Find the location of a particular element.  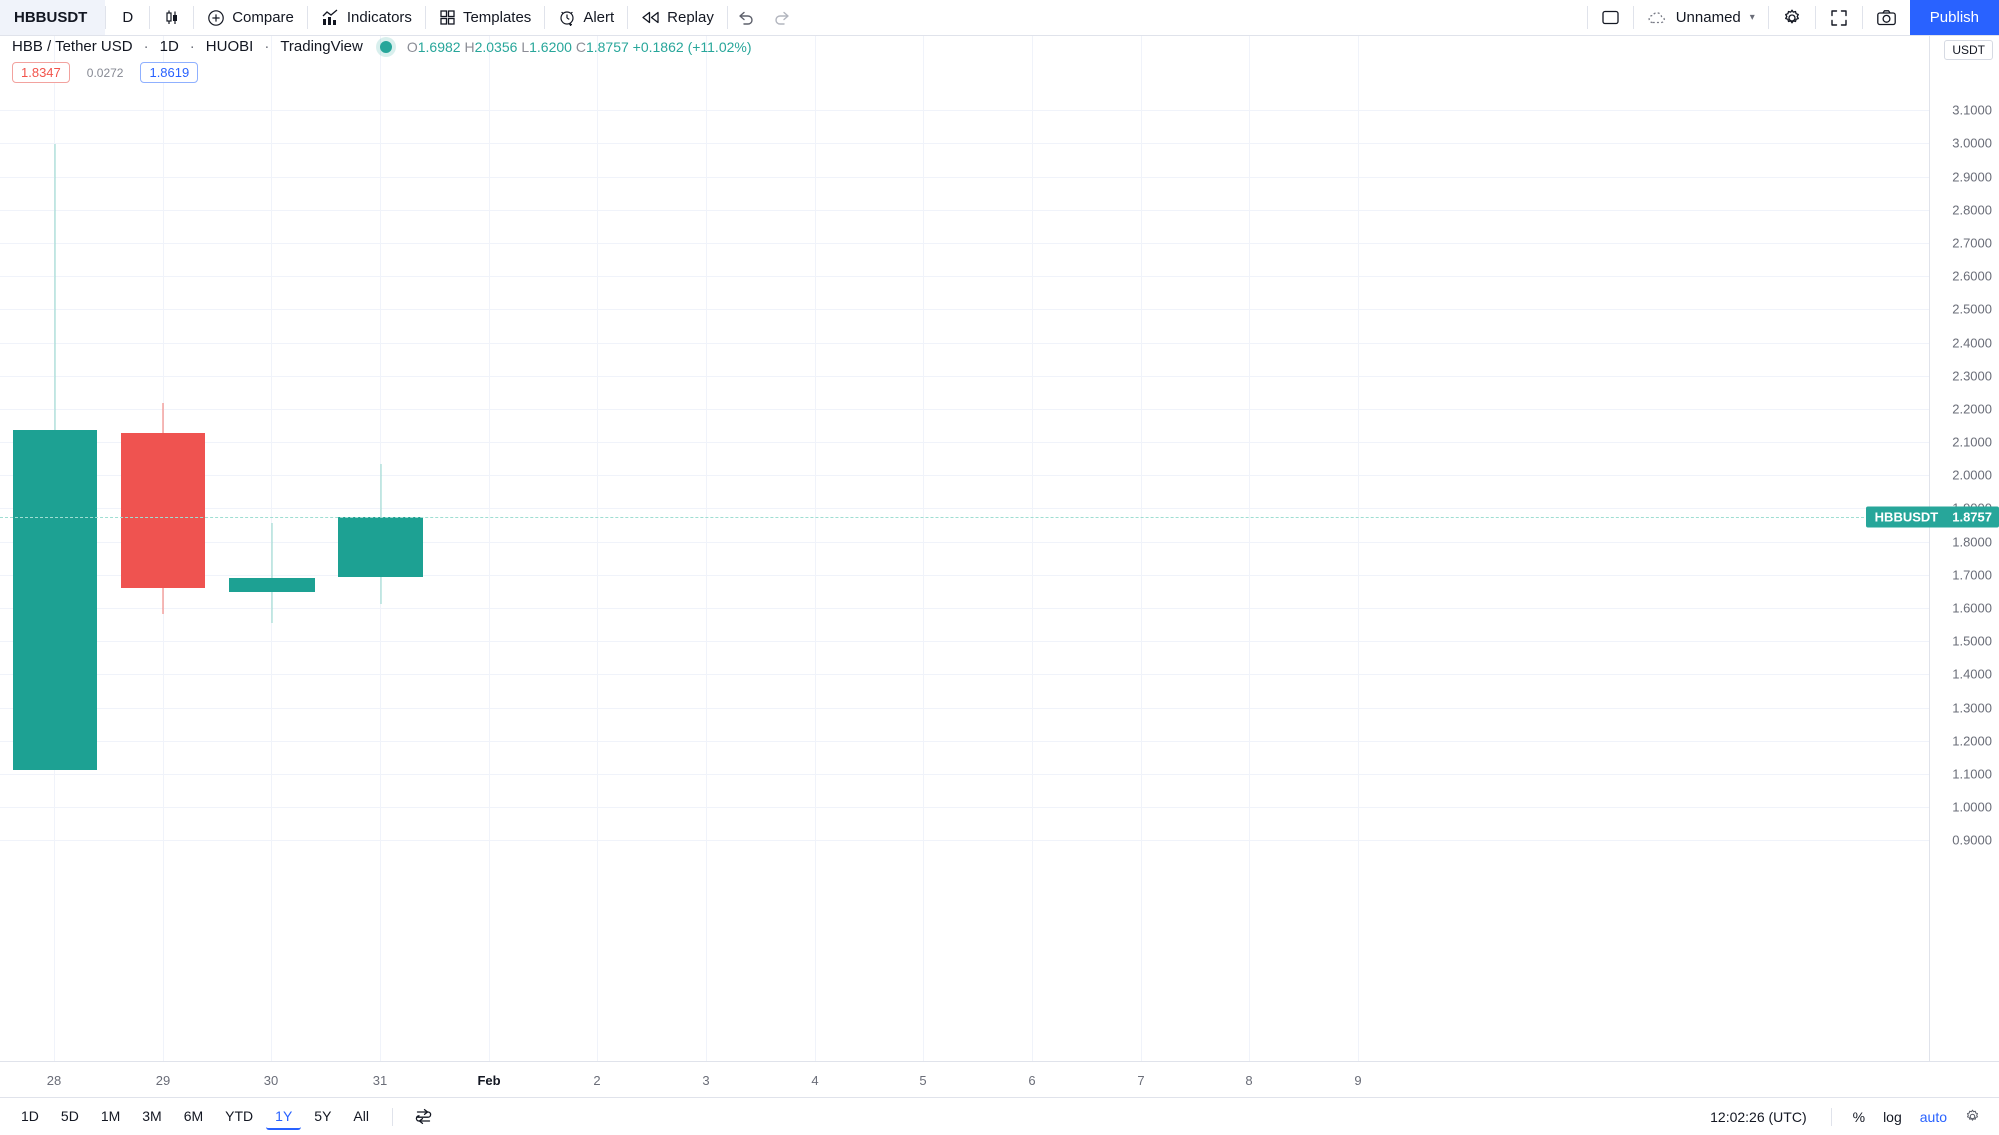

range-button-6m: 6M is located at coordinates (193, 1117).